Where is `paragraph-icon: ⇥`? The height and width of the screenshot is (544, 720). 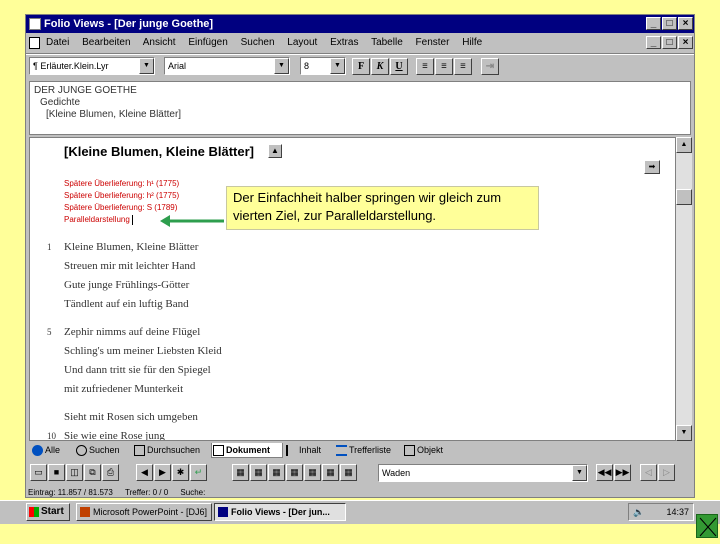 paragraph-icon: ⇥ is located at coordinates (490, 66).